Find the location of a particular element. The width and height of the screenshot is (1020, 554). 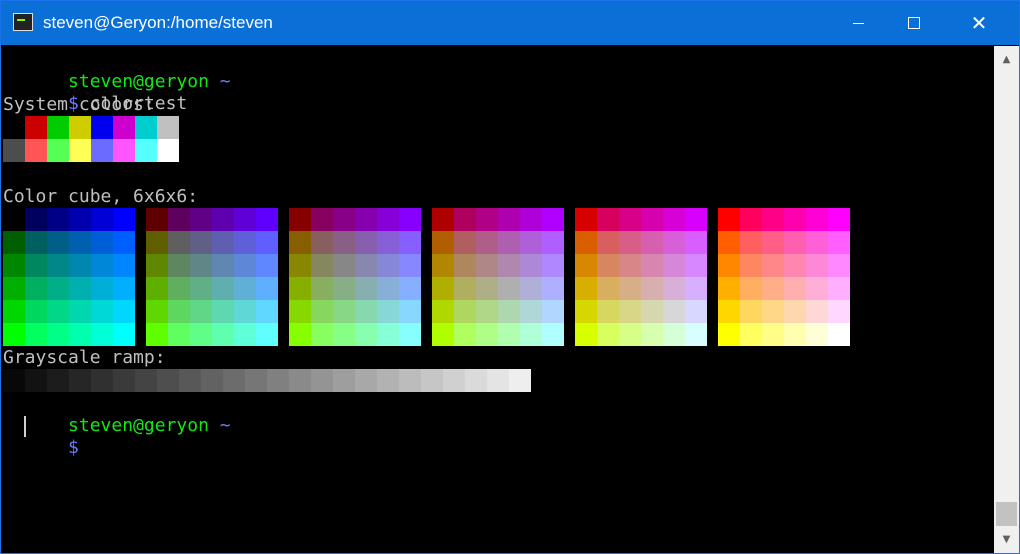

scrollbar-thumb is located at coordinates (1006, 514).